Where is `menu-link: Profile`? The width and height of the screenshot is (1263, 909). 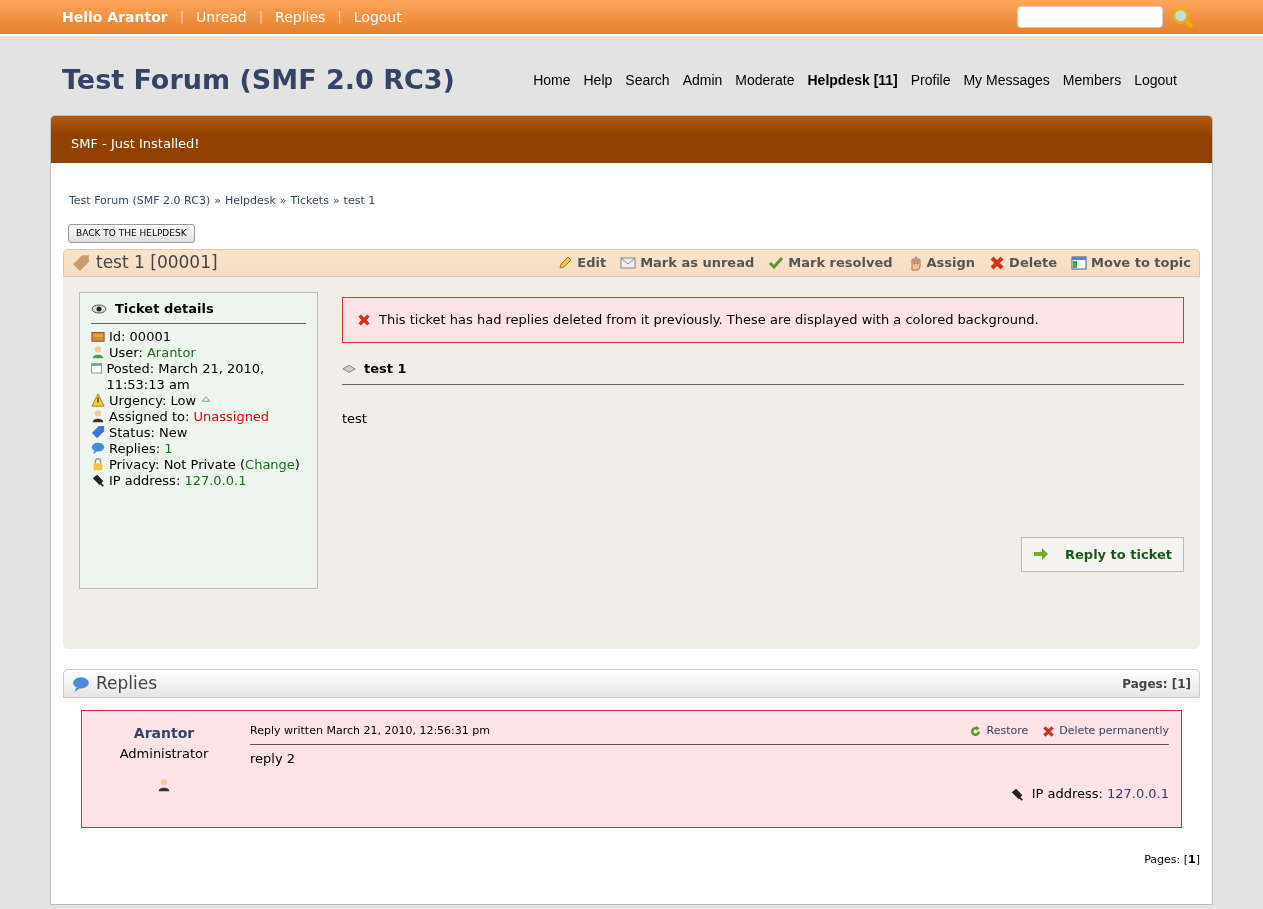
menu-link: Profile is located at coordinates (930, 79).